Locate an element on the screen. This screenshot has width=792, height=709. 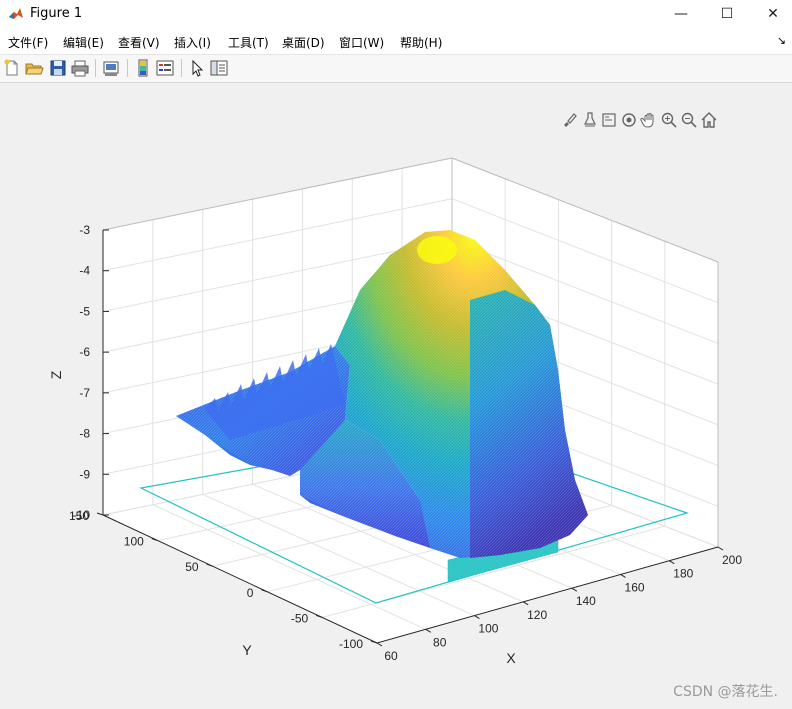
y-tick-mark is located at coordinates (100, 514).